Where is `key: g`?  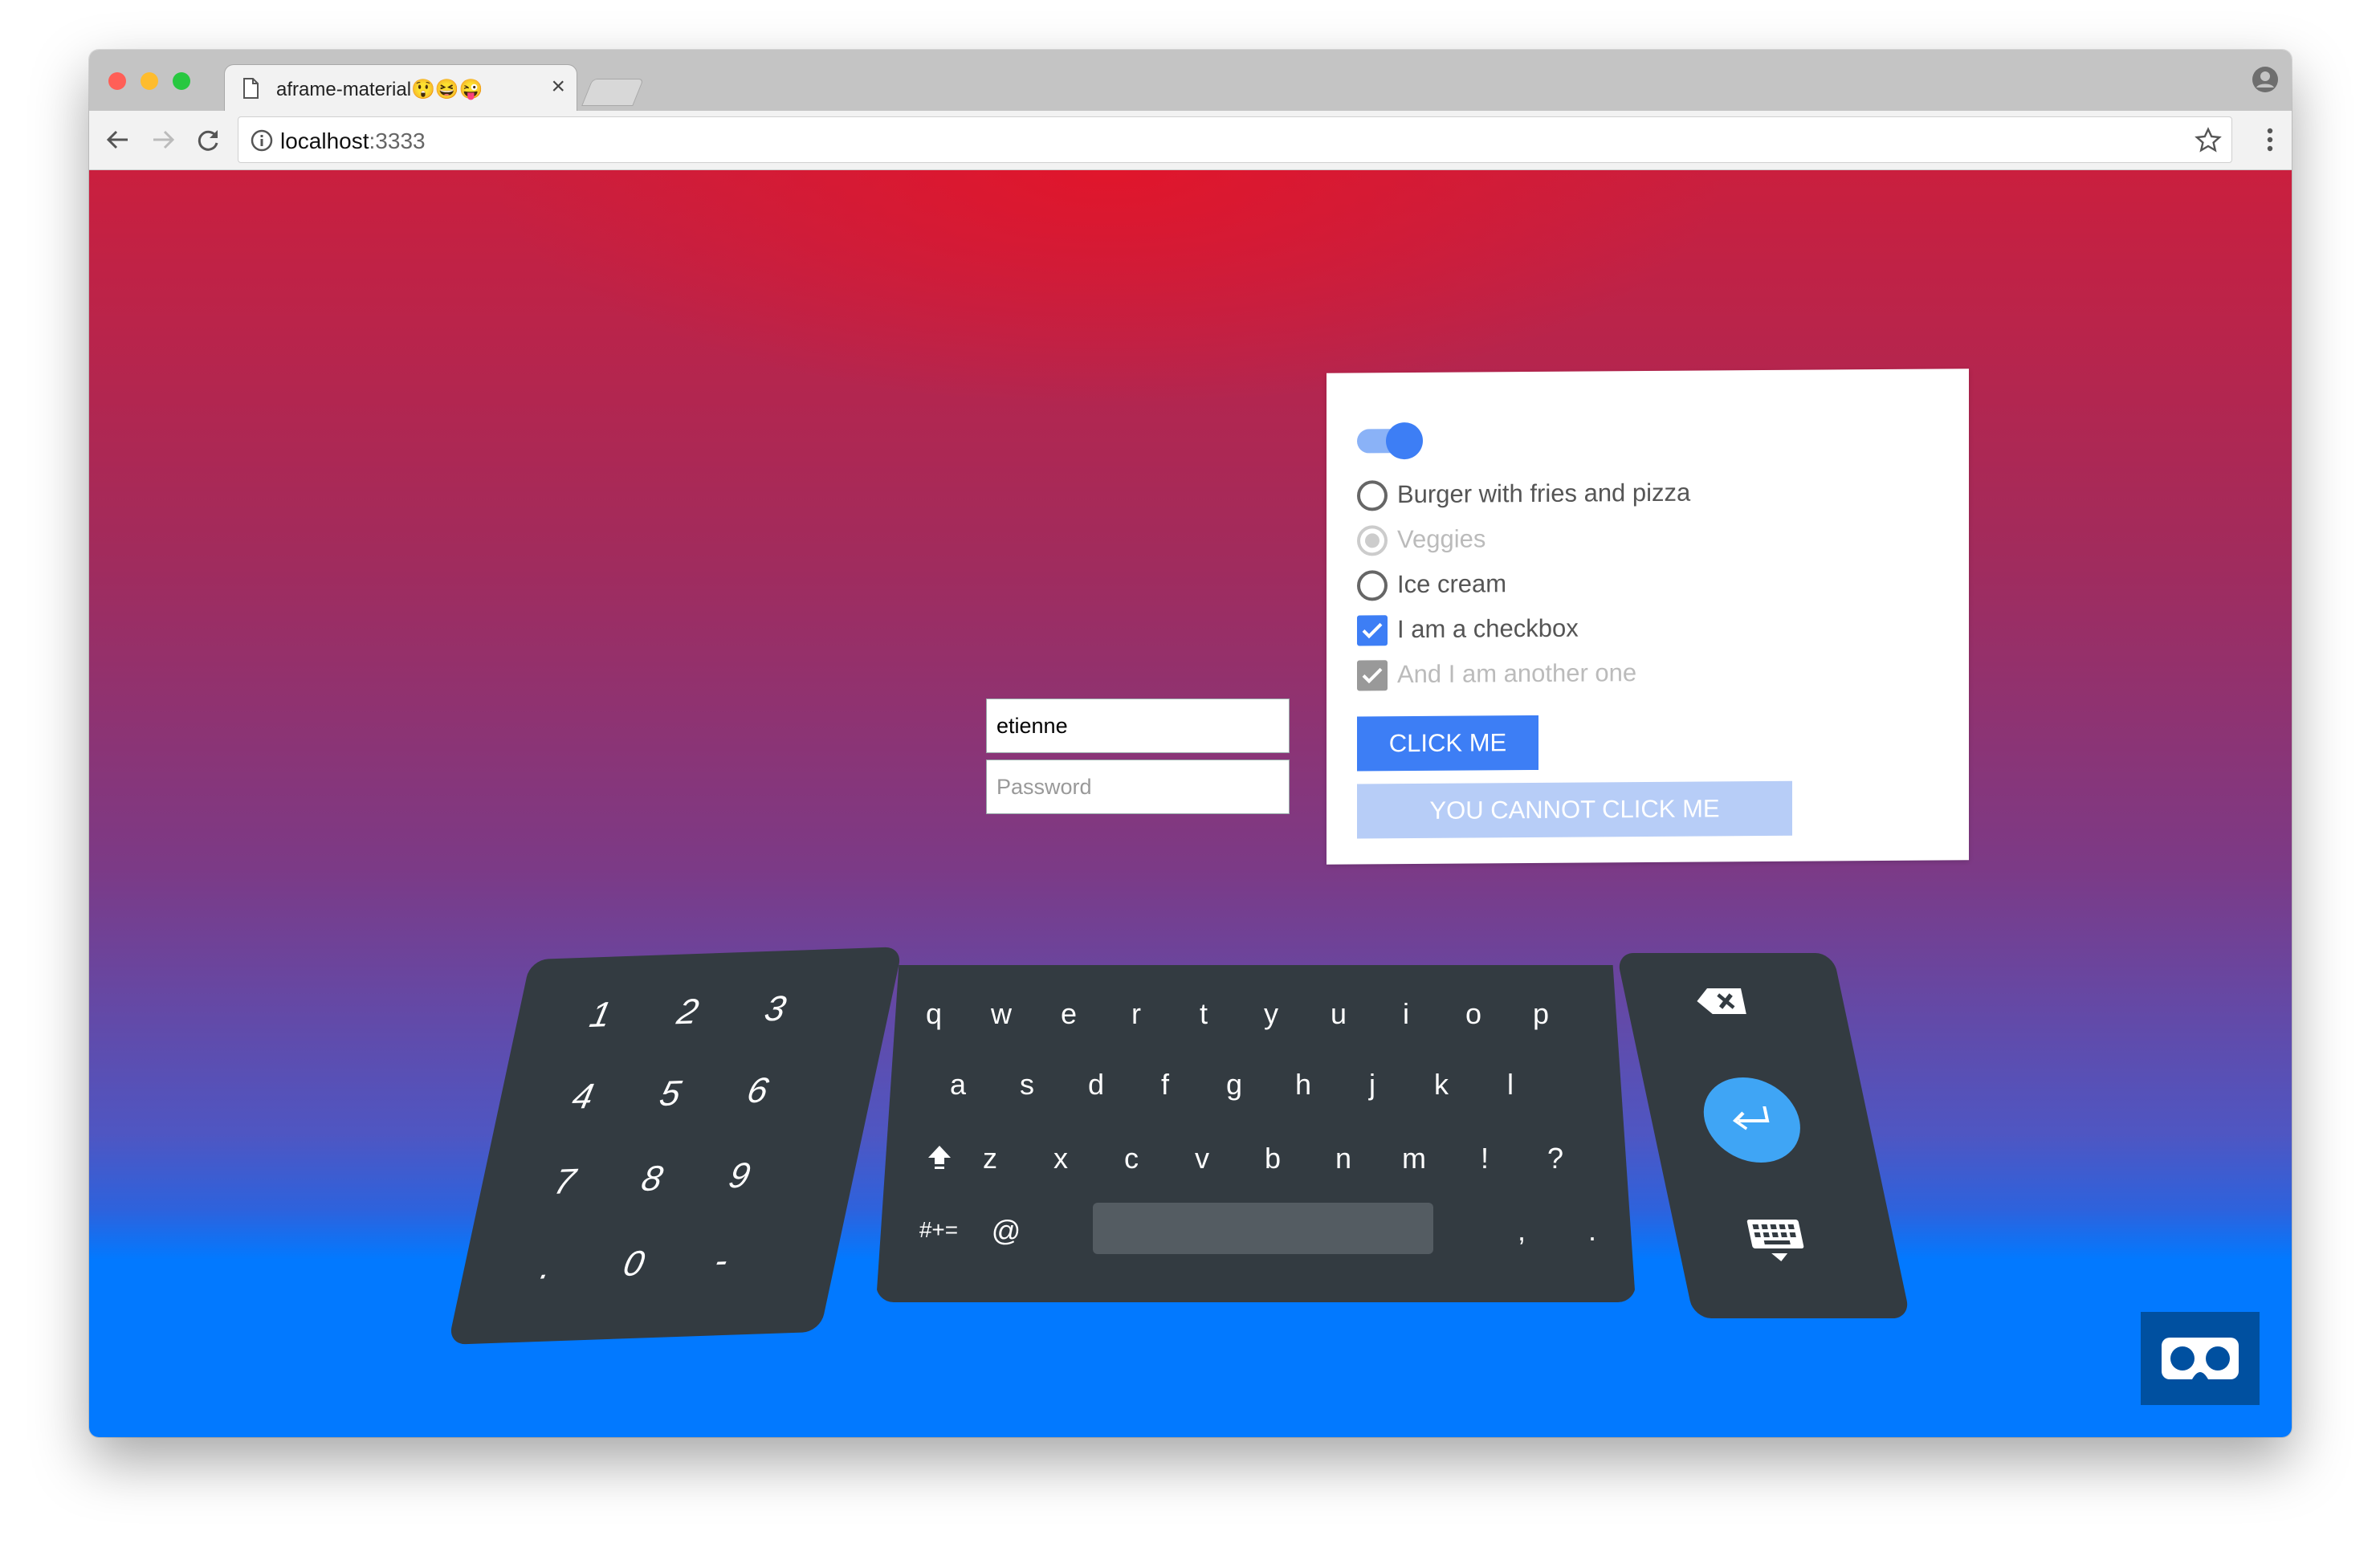
key: g is located at coordinates (1234, 1085).